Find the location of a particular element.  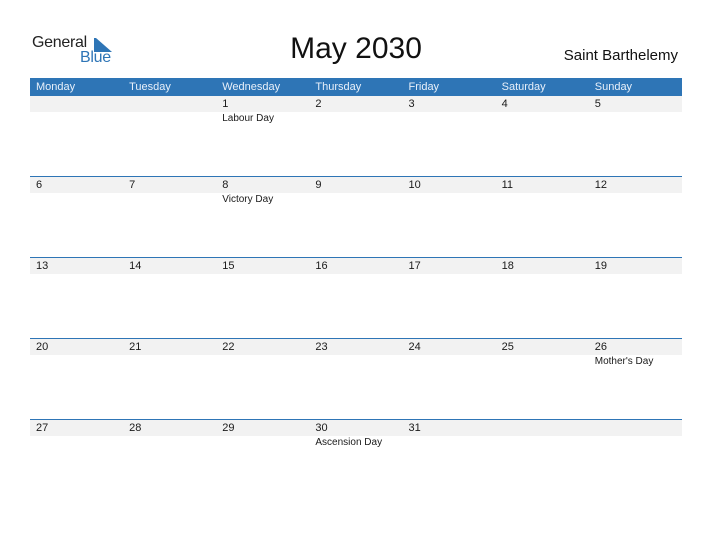

weekday-friday: Friday is located at coordinates (424, 87).